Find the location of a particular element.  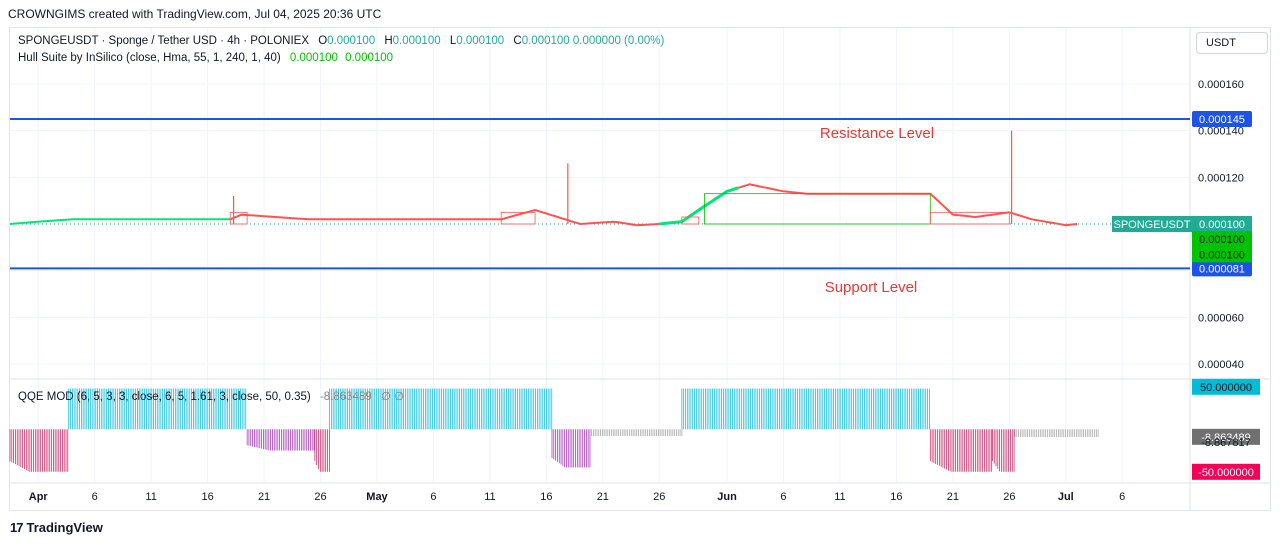

high-label: H is located at coordinates (388, 41).